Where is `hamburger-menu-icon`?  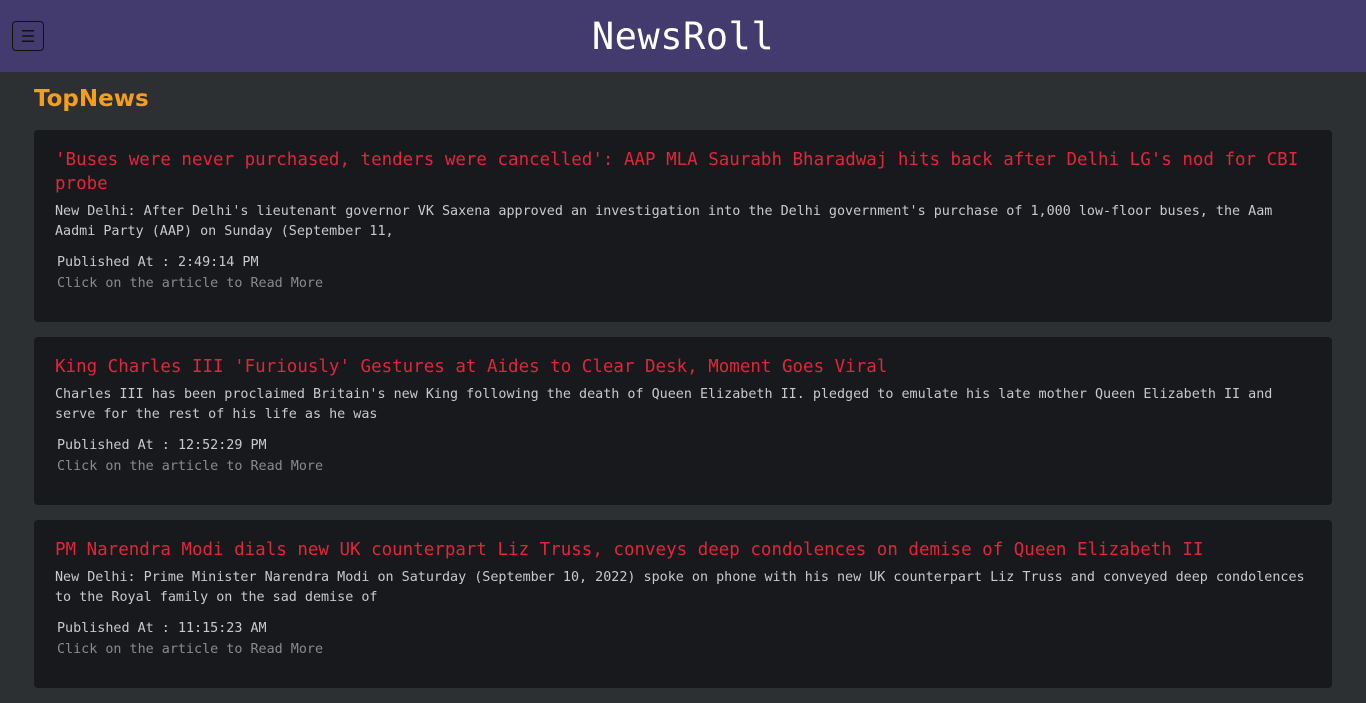
hamburger-menu-icon is located at coordinates (28, 36).